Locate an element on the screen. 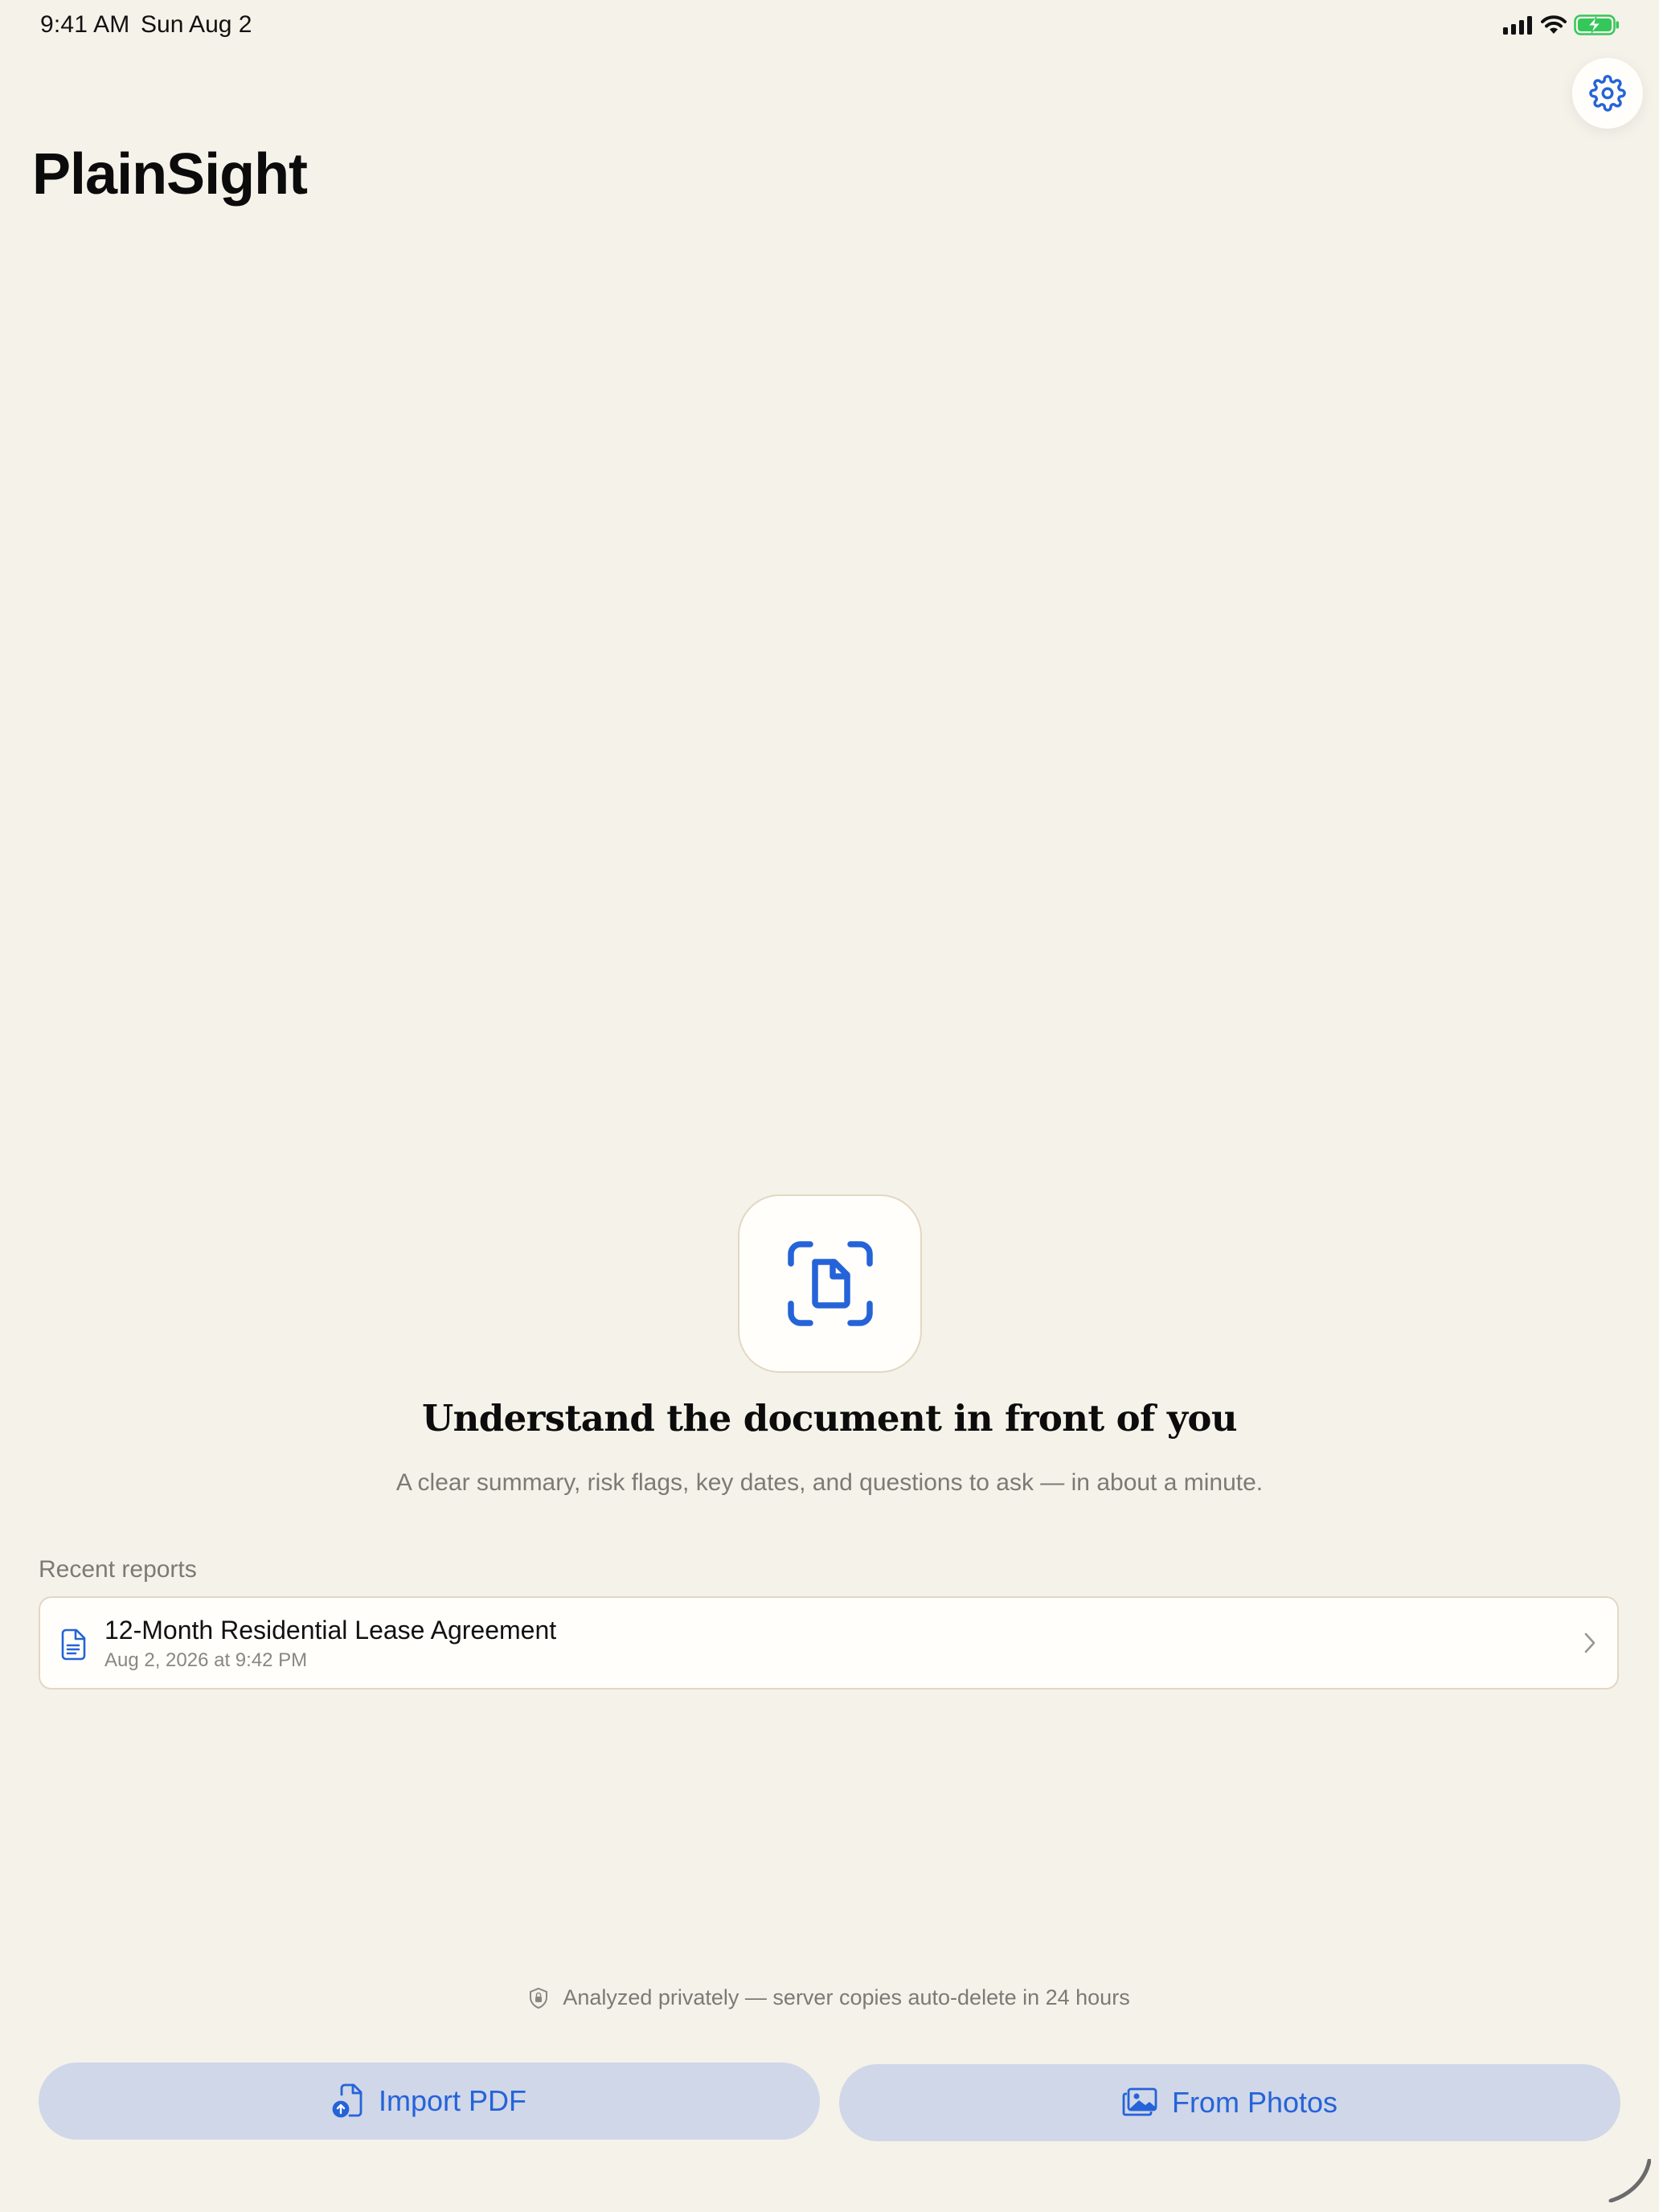  report-title: 12-Month Residential Lease Agreement is located at coordinates (330, 1630).